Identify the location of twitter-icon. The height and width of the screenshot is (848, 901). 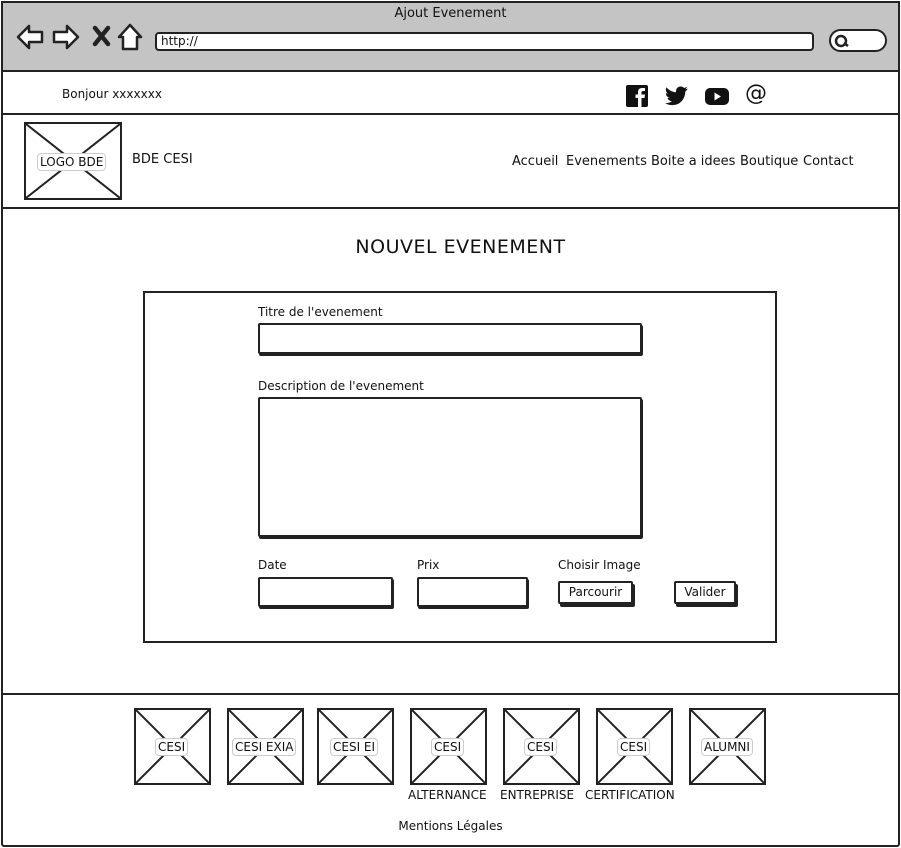
(677, 96).